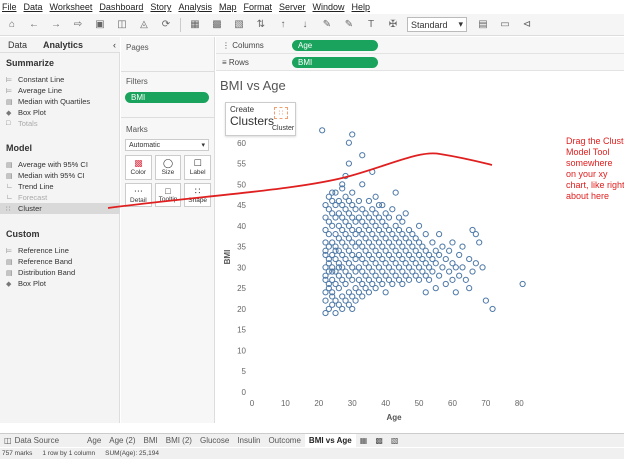  Describe the element at coordinates (144, 25) in the screenshot. I see `pause-updates-icon: ◬` at that location.